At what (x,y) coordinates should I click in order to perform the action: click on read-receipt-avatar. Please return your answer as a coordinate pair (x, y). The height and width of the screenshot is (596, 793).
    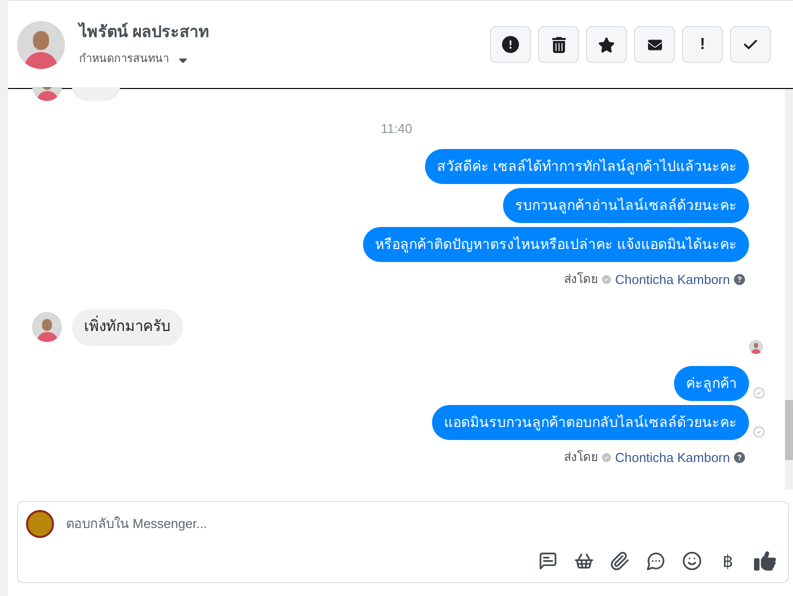
    Looking at the image, I should click on (756, 347).